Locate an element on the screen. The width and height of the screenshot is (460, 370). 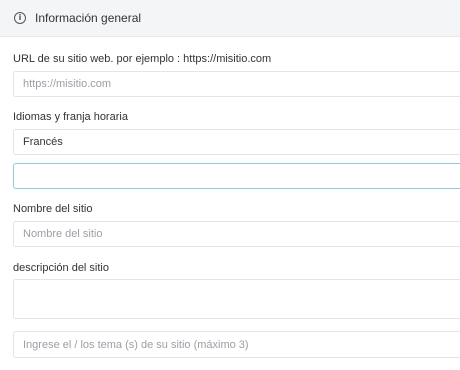
site-name-label: Nombre del sitio is located at coordinates (53, 209).